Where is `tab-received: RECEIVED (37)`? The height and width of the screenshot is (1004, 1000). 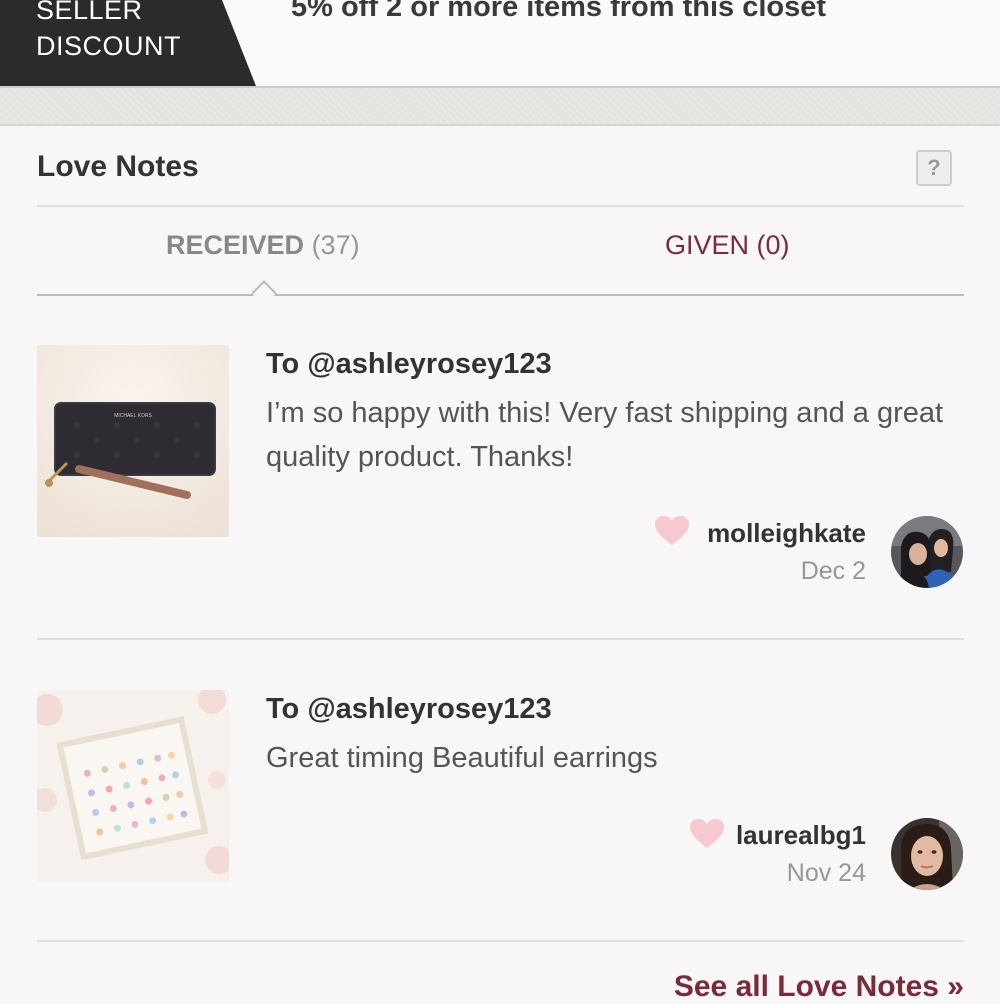
tab-received: RECEIVED (37) is located at coordinates (263, 245).